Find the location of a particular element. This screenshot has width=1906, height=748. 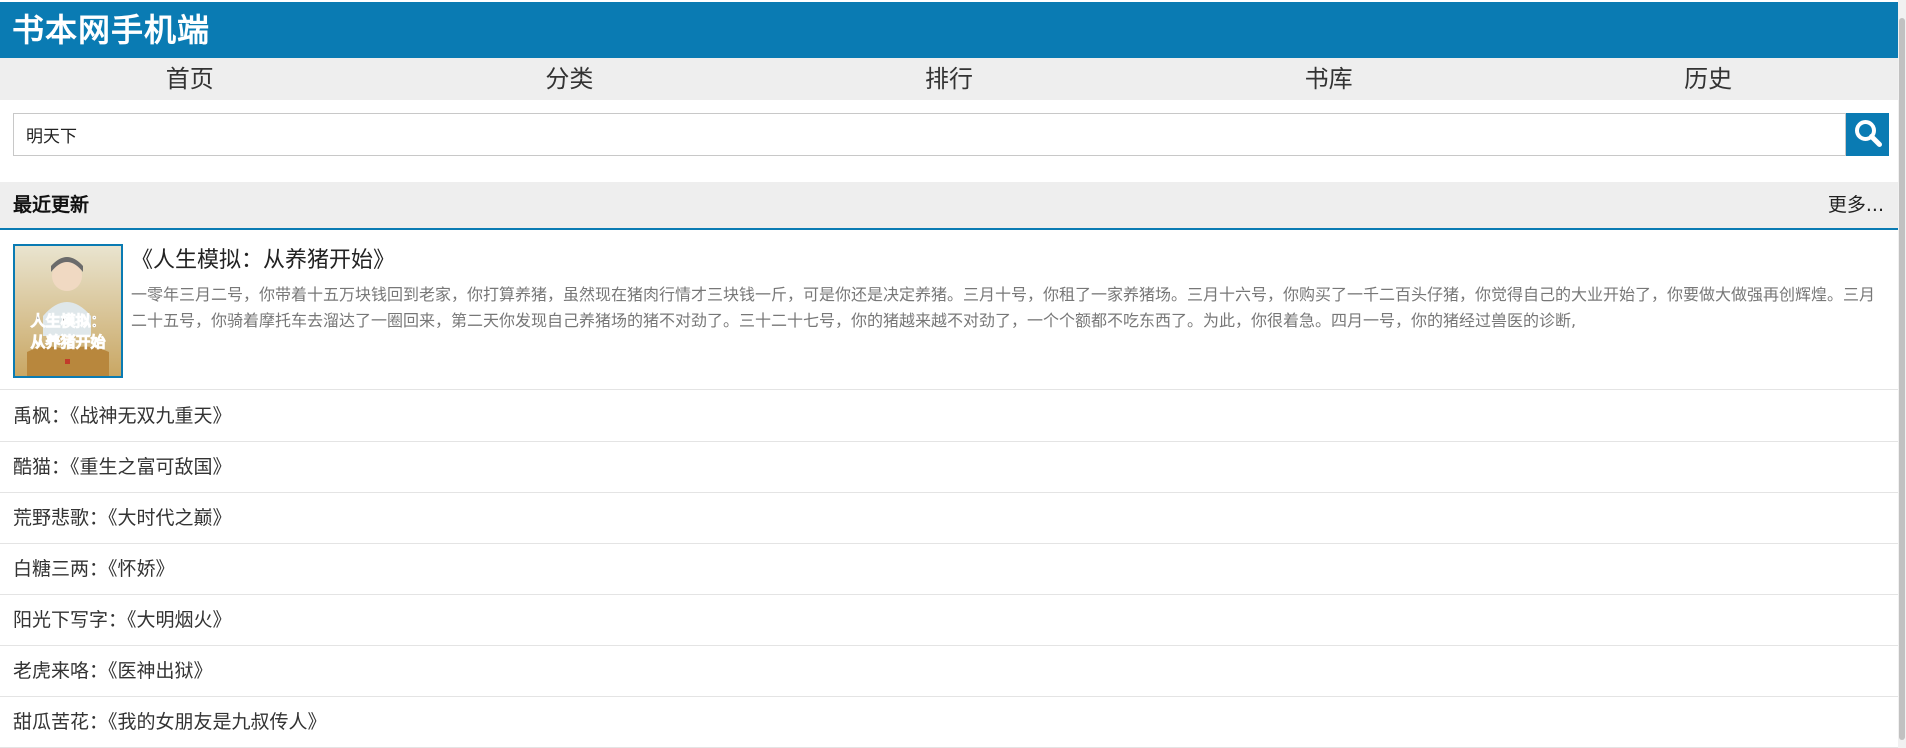

nav-item-rankings: 排行 is located at coordinates (949, 79).